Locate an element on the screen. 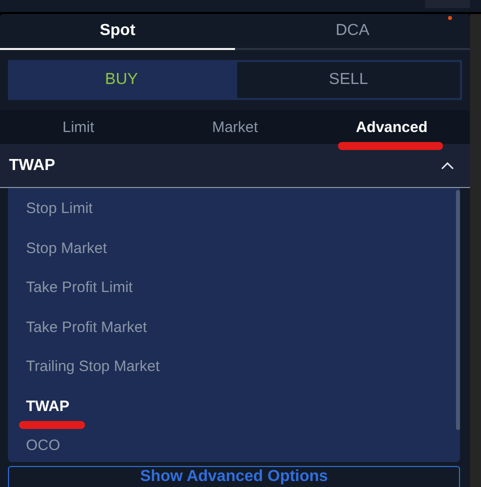 This screenshot has height=487, width=481. sell-button: SELL is located at coordinates (348, 80).